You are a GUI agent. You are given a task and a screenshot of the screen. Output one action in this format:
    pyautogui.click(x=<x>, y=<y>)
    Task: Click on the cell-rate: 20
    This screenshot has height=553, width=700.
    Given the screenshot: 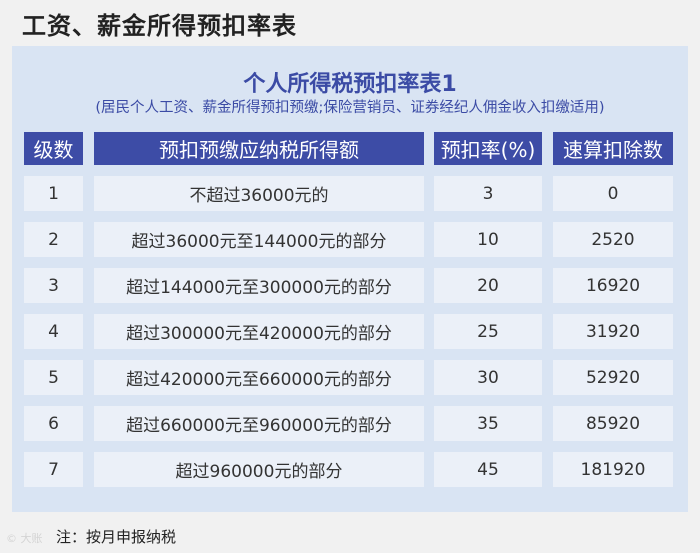 What is the action you would take?
    pyautogui.click(x=488, y=285)
    